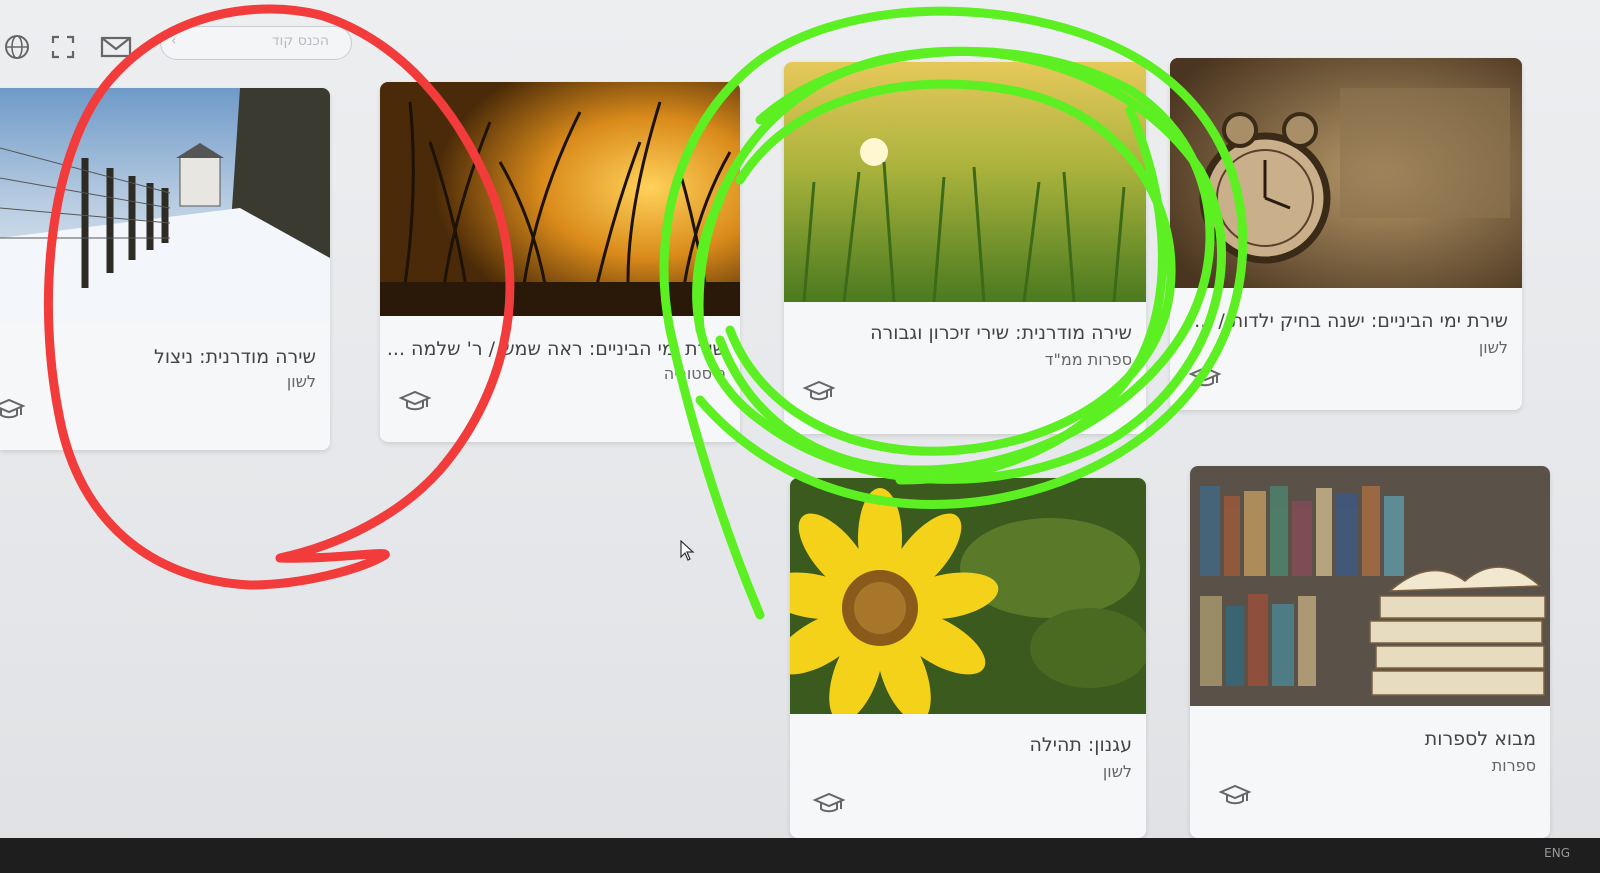 This screenshot has width=1600, height=873. I want to click on mouse-cursor-icon, so click(688, 552).